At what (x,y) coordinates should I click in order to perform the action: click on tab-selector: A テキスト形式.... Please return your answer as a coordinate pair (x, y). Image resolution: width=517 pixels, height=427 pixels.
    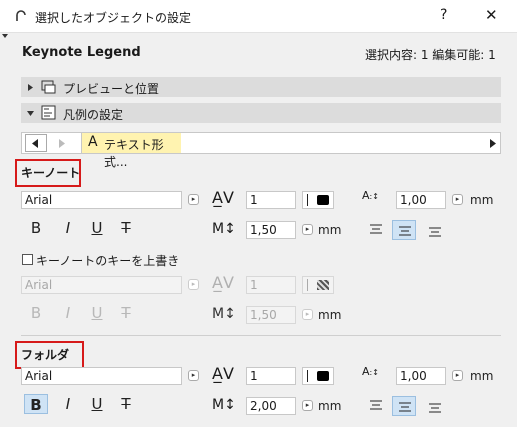
    Looking at the image, I should click on (261, 150).